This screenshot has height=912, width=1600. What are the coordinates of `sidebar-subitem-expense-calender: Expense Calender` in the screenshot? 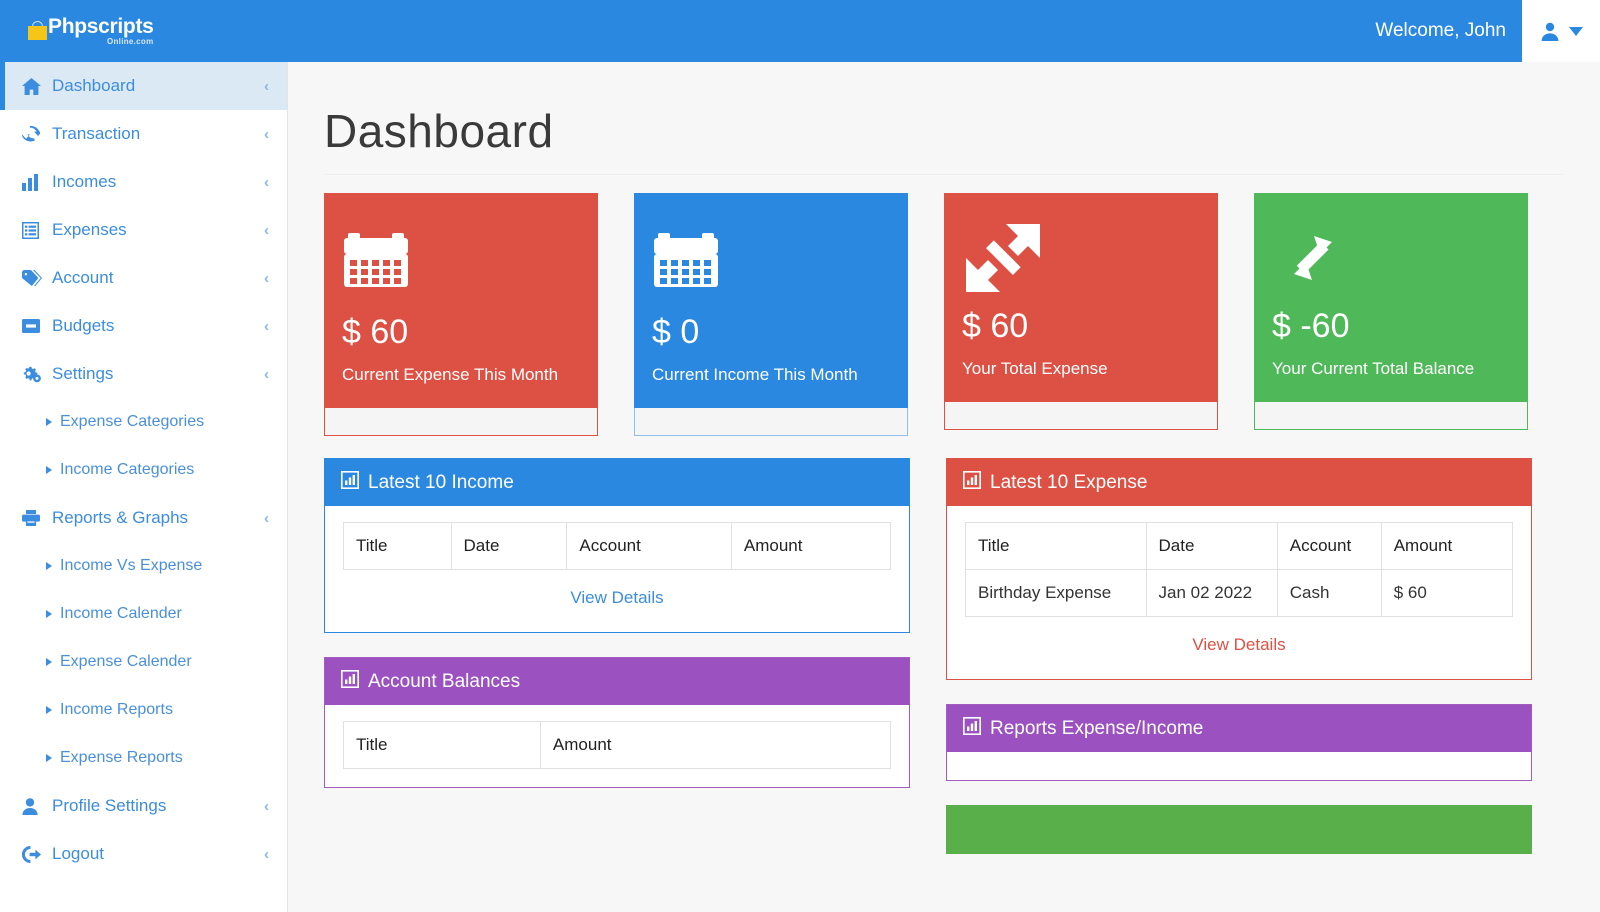 It's located at (143, 662).